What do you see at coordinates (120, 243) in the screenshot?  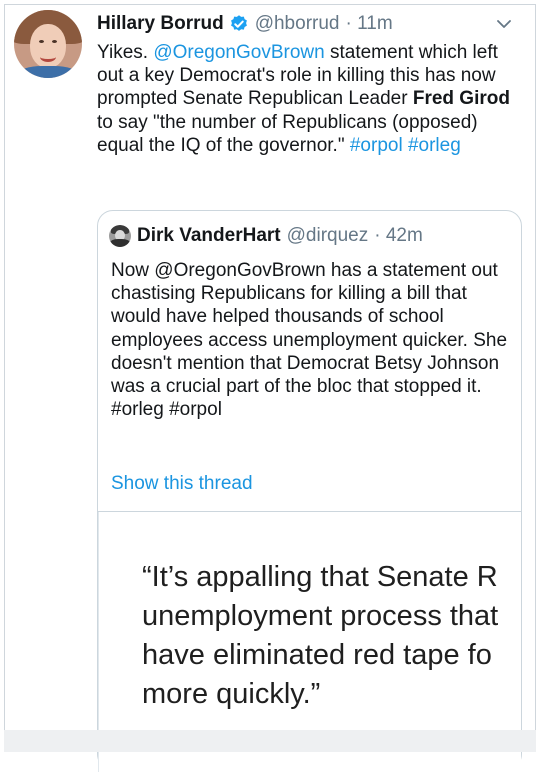 I see `quoted-avatar-shirt` at bounding box center [120, 243].